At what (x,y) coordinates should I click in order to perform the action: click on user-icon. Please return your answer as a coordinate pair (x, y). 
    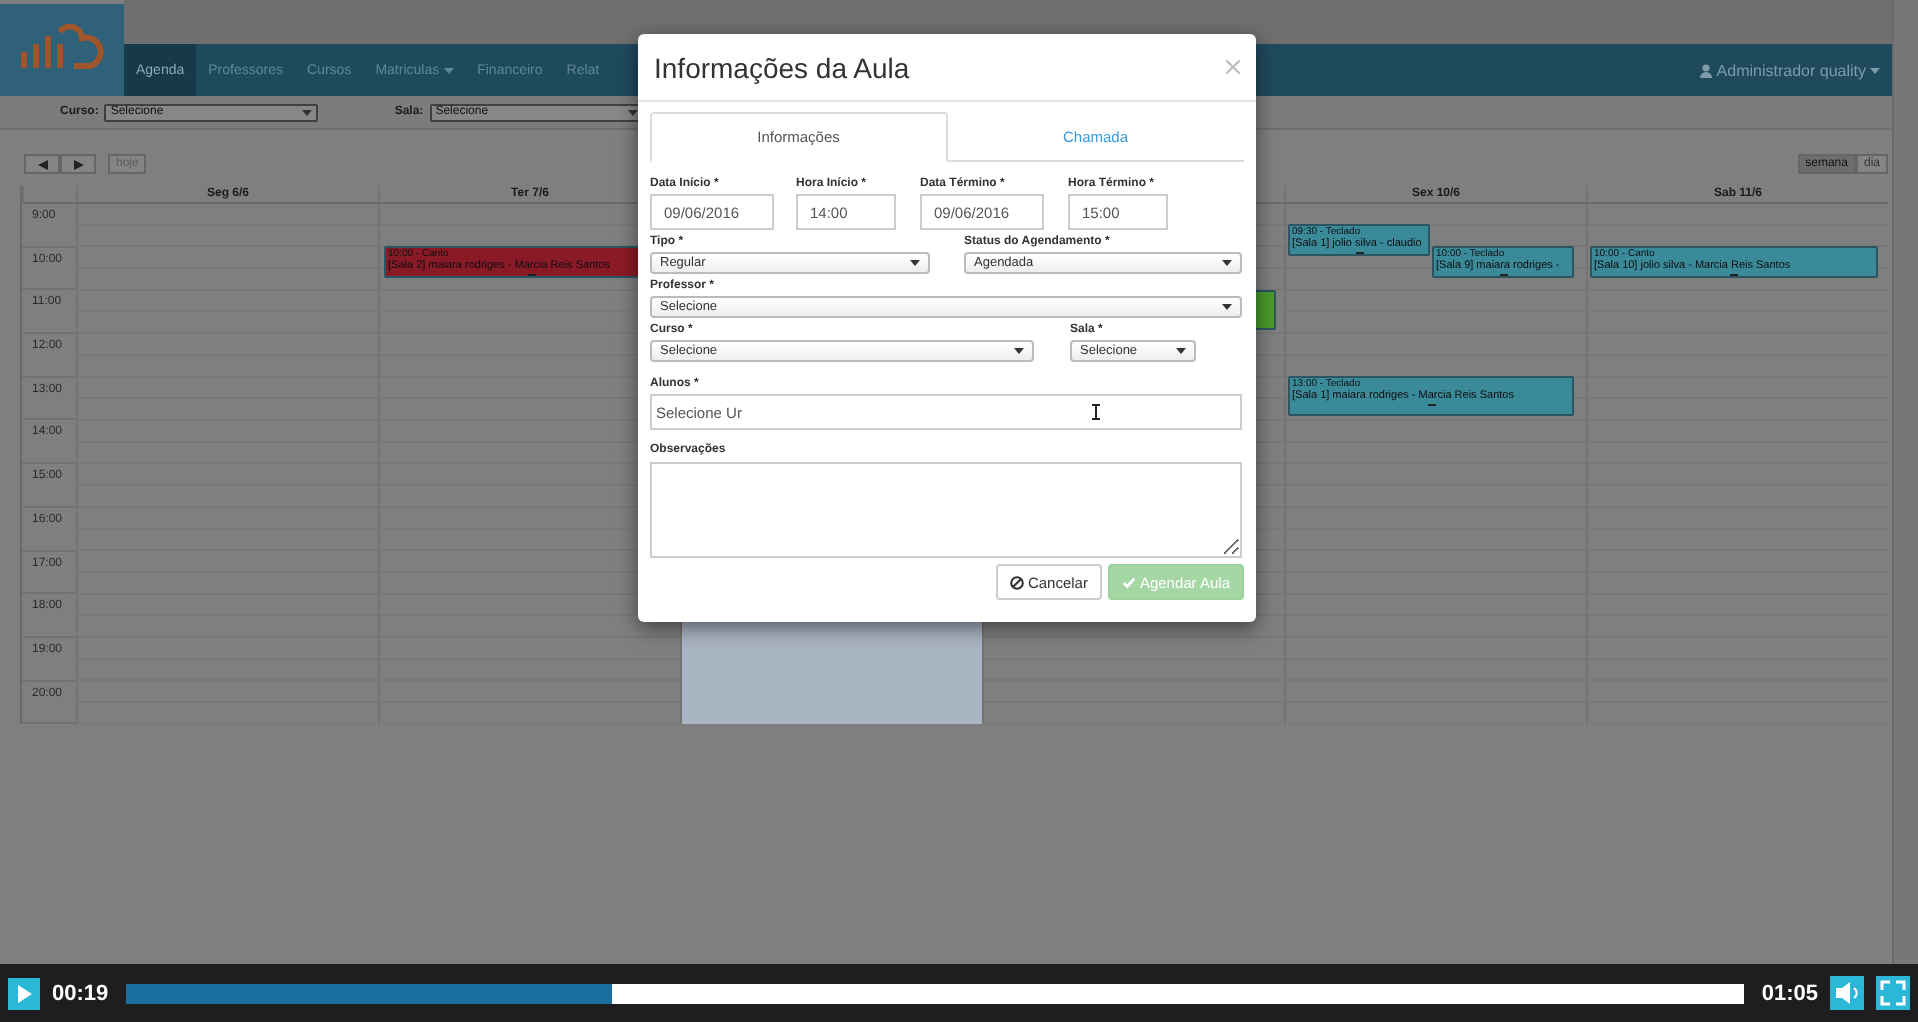
    Looking at the image, I should click on (1706, 70).